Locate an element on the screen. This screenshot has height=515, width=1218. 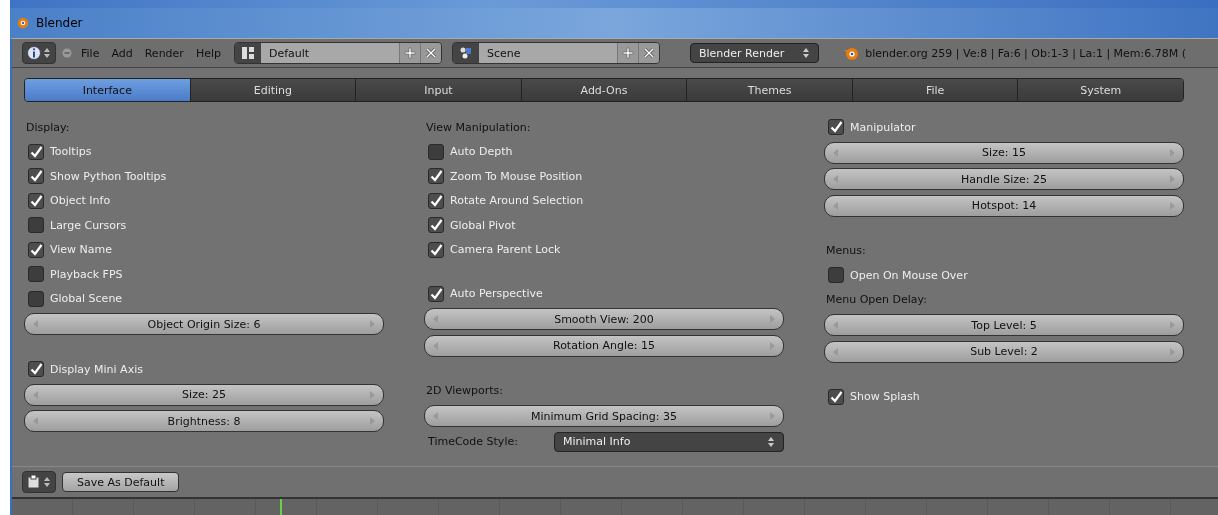
tab: Editing is located at coordinates (272, 90).